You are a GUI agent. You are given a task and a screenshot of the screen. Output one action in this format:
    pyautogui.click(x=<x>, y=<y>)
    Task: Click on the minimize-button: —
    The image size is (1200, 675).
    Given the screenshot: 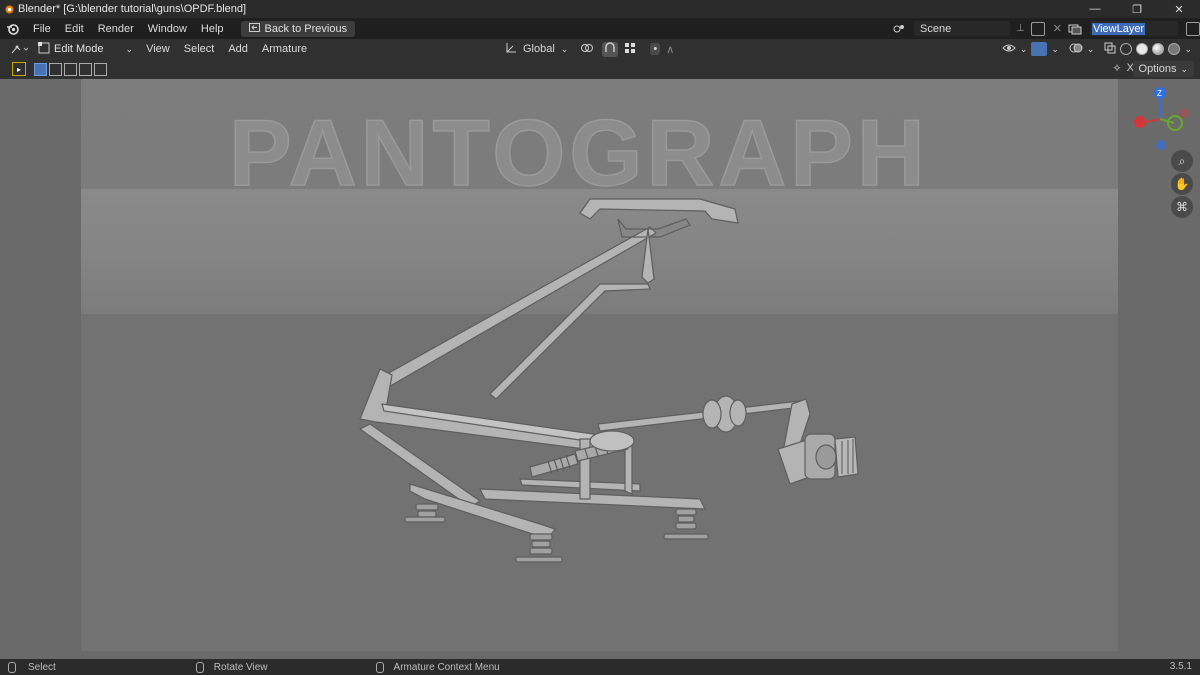 What is the action you would take?
    pyautogui.click(x=1095, y=9)
    